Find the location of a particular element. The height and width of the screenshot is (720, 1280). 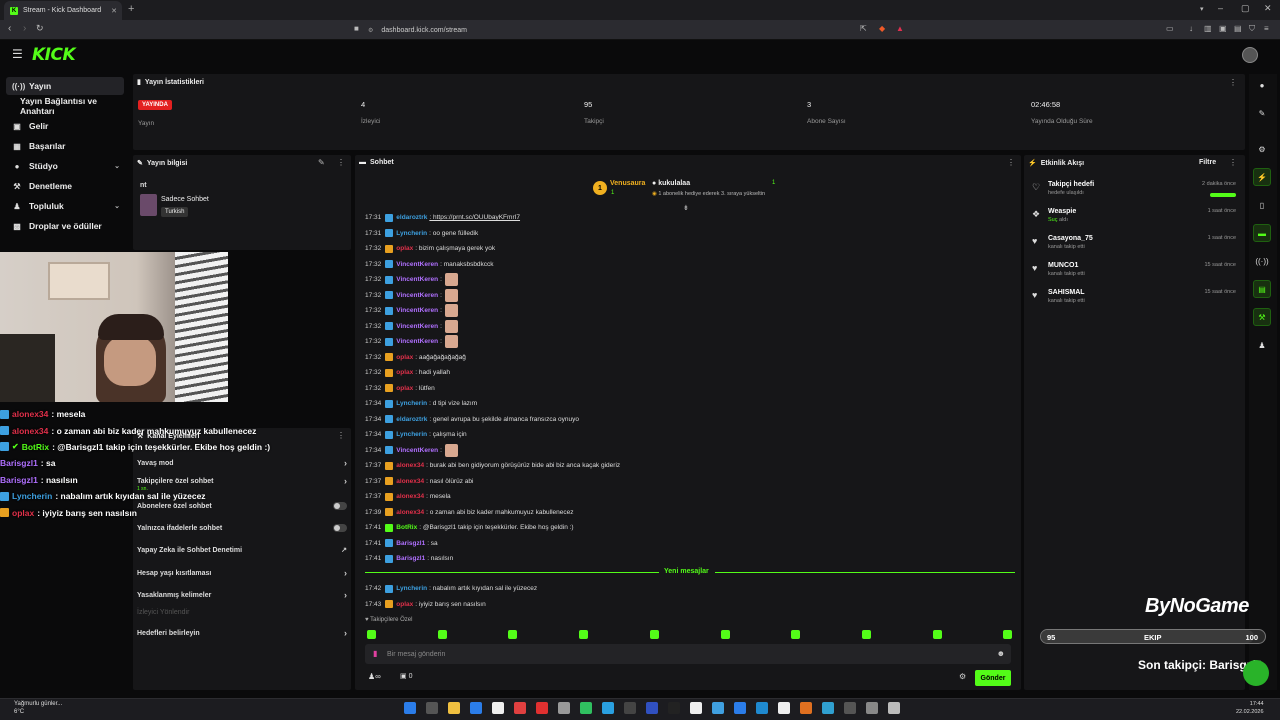

tab-search-icon: ▾ is located at coordinates (1202, 9).